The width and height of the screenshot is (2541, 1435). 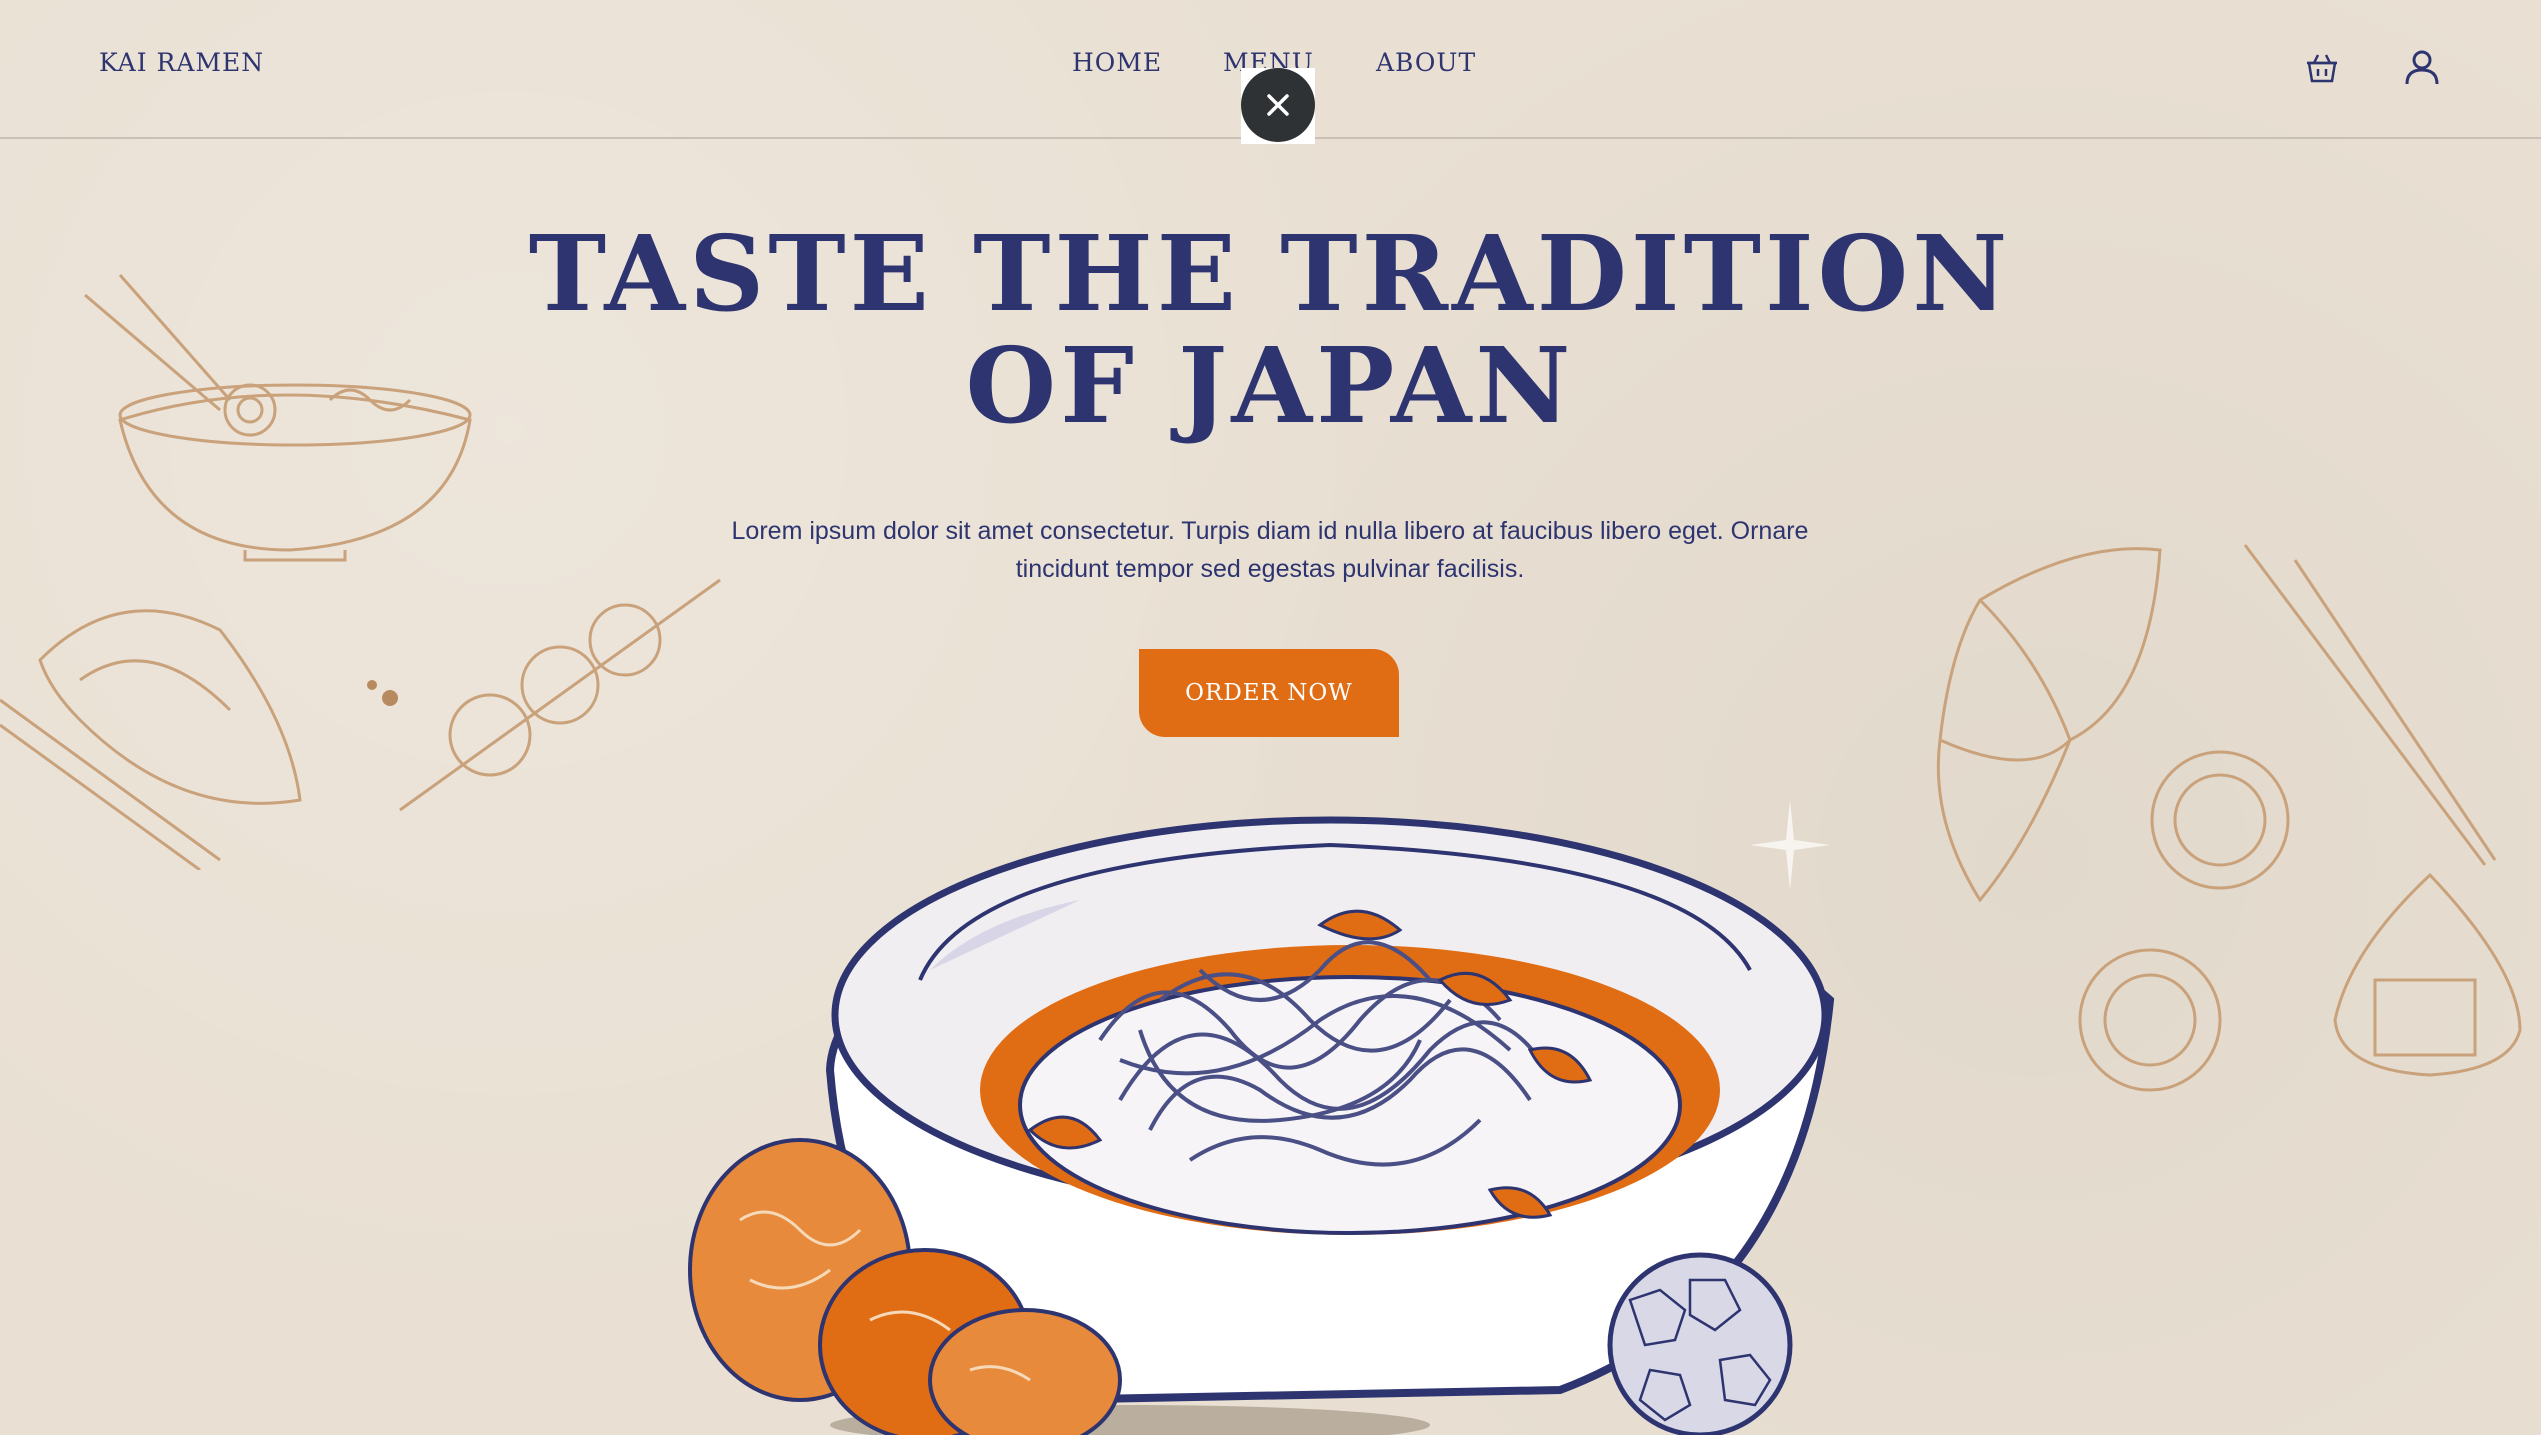 I want to click on hero-title: TASTE THE TRADITION OF JAPAN, so click(x=1270, y=329).